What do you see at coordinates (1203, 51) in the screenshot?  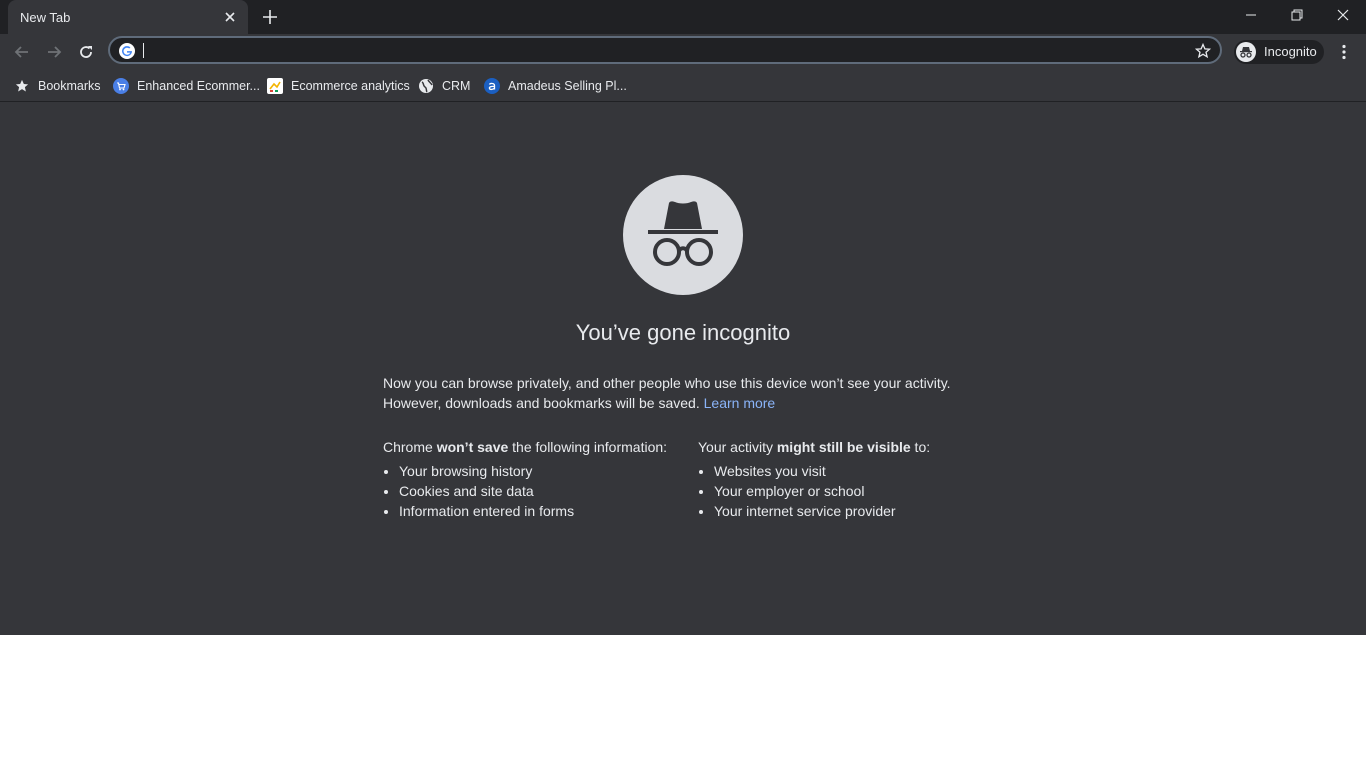 I see `bookmark-star-icon` at bounding box center [1203, 51].